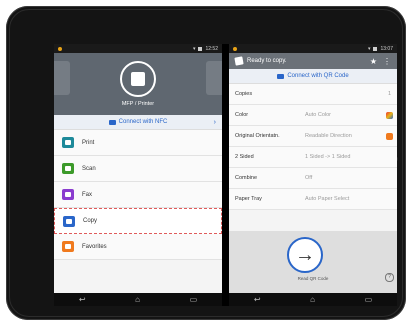 The image size is (411, 324). Describe the element at coordinates (248, 199) in the screenshot. I see `setting-label: Paper Tray` at that location.